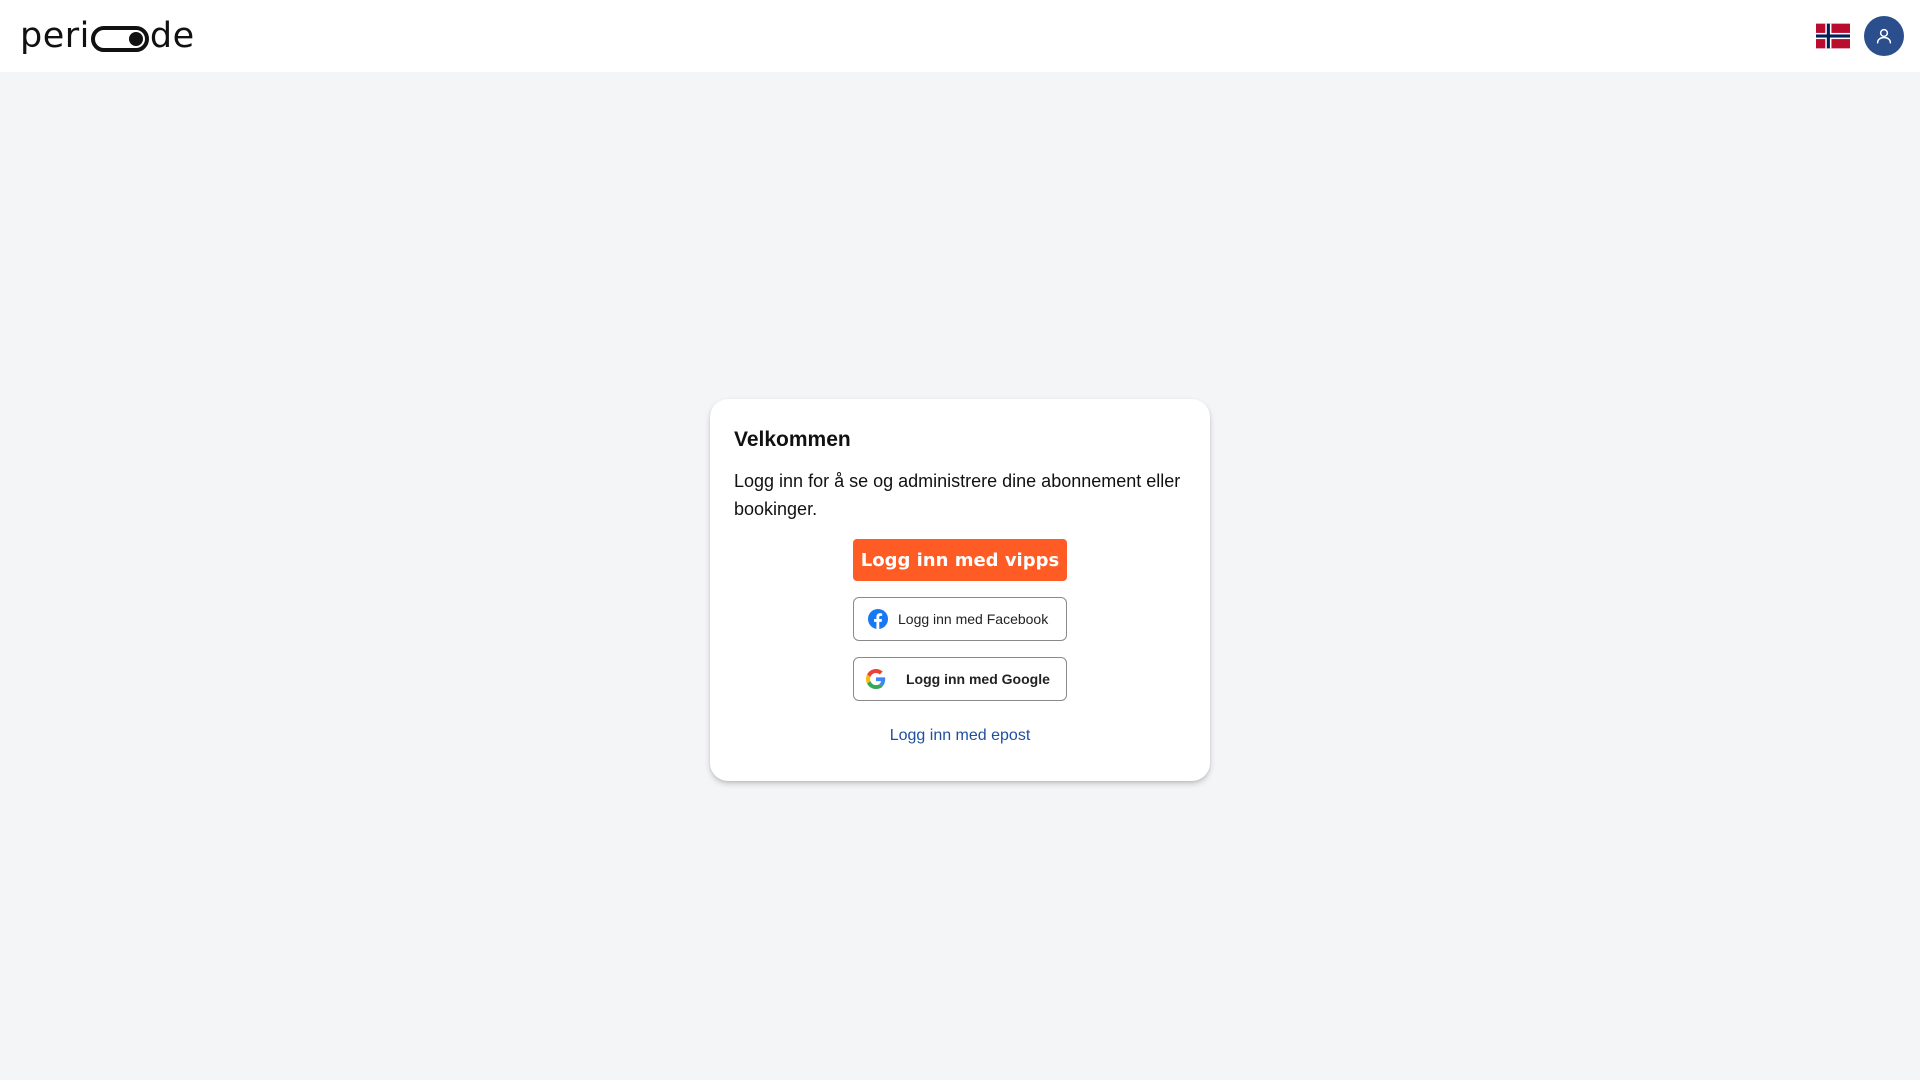  I want to click on user-icon, so click(1884, 36).